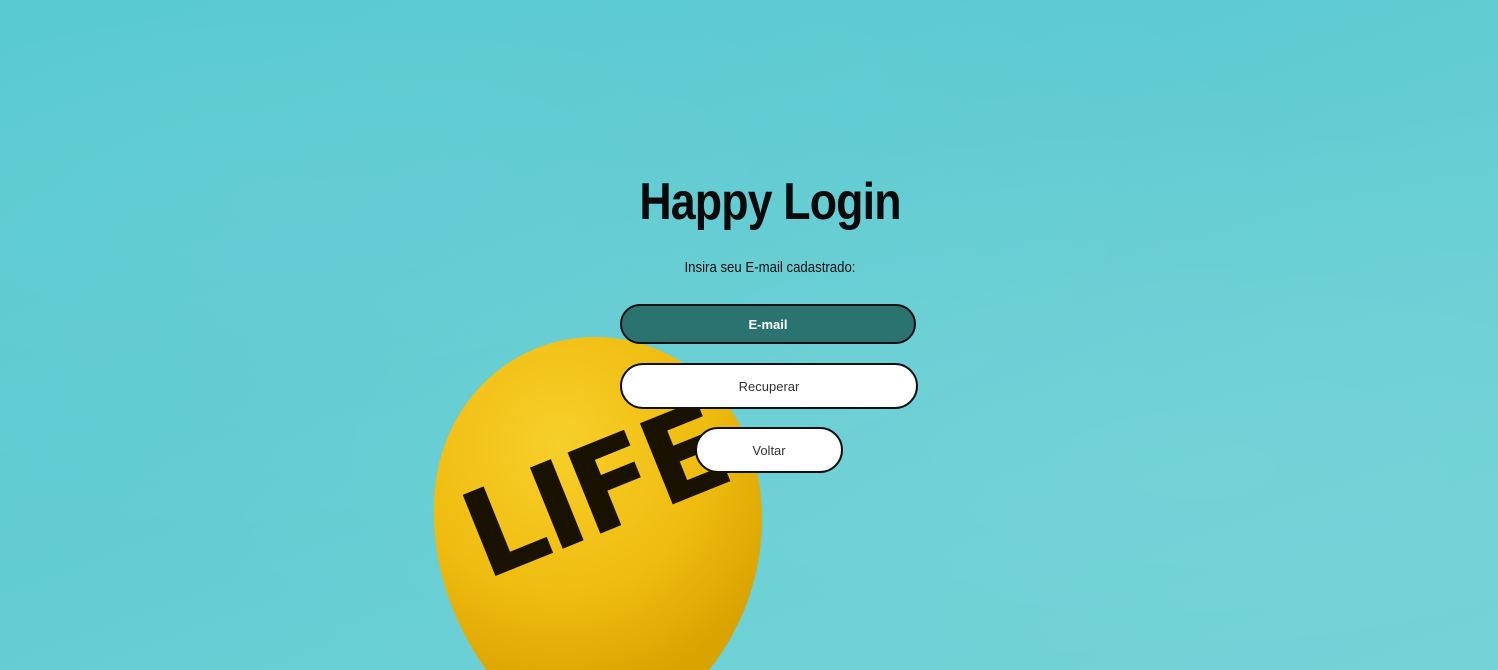 The width and height of the screenshot is (1498, 670). What do you see at coordinates (769, 450) in the screenshot?
I see `back-button: Voltar` at bounding box center [769, 450].